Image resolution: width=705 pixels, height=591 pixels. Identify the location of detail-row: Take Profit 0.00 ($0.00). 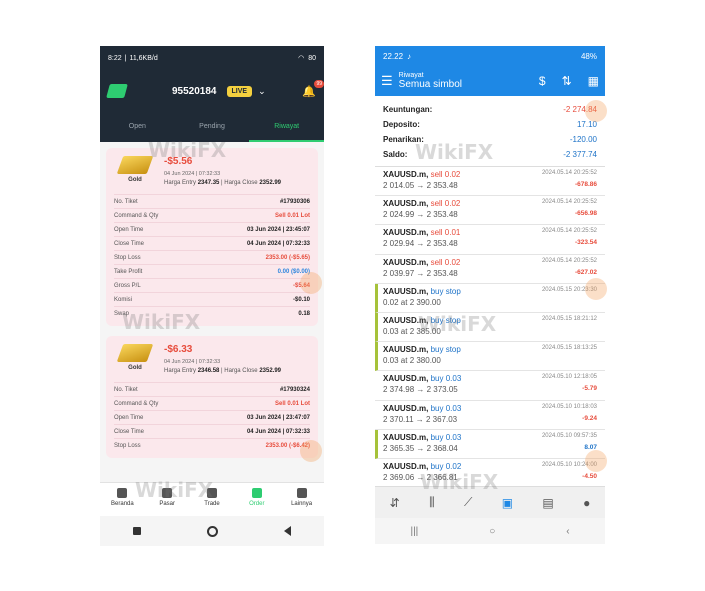
(212, 271).